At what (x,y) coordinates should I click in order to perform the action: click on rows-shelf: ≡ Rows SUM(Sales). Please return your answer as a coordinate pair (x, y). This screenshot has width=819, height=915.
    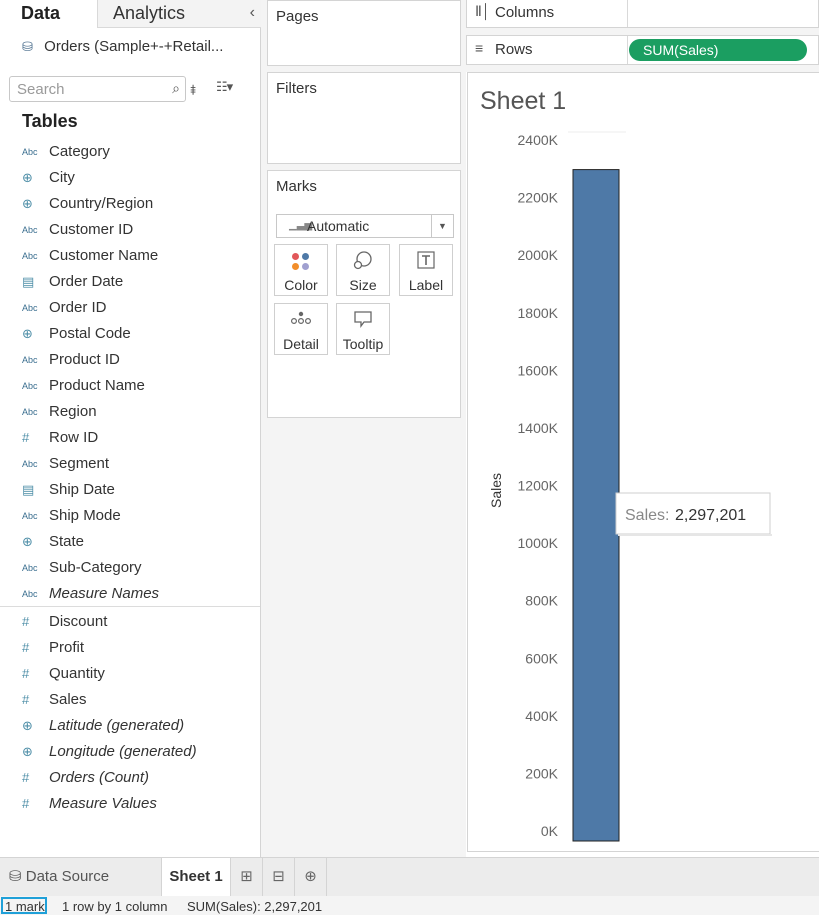
    Looking at the image, I should click on (642, 50).